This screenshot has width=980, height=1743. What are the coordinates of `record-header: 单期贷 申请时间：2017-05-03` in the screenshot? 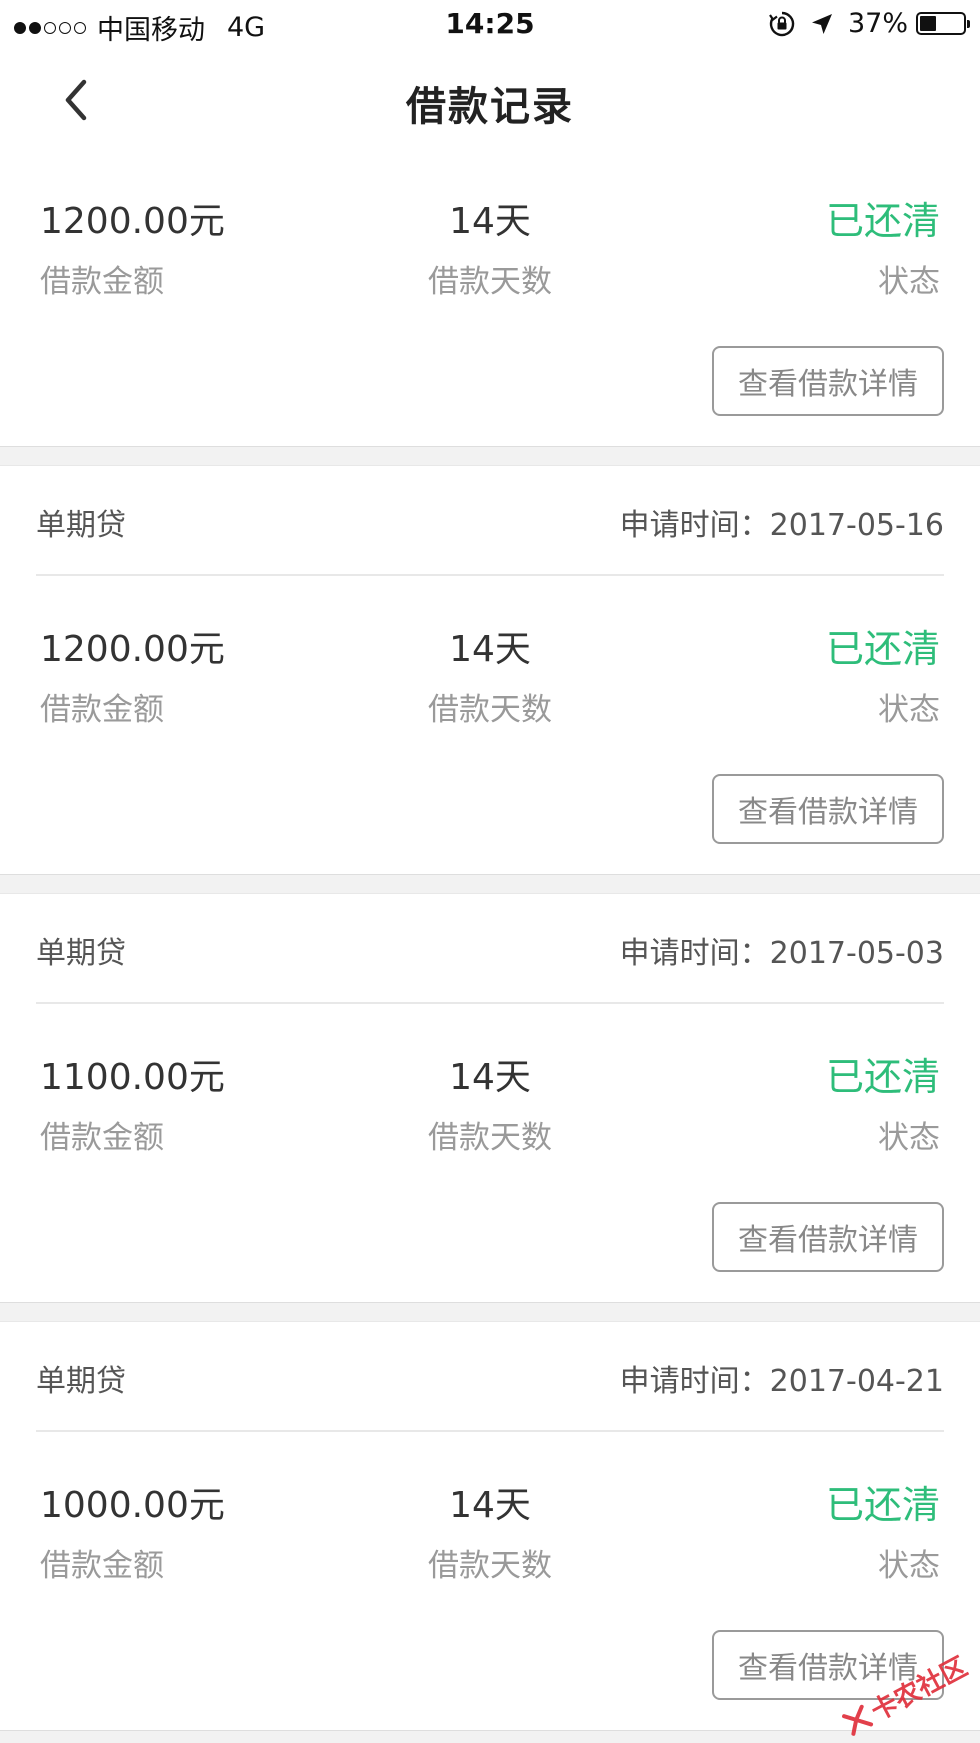 It's located at (490, 949).